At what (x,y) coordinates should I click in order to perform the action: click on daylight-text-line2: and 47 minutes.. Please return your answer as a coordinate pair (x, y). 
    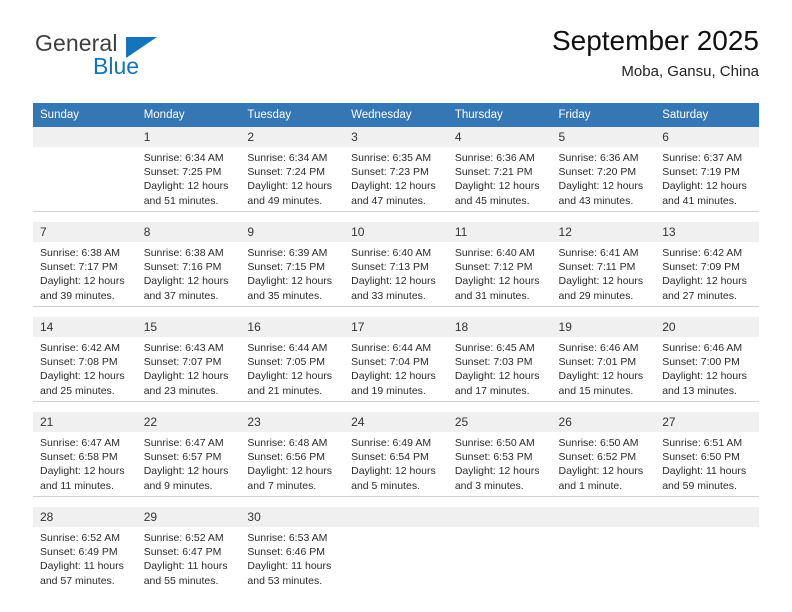
    Looking at the image, I should click on (388, 200).